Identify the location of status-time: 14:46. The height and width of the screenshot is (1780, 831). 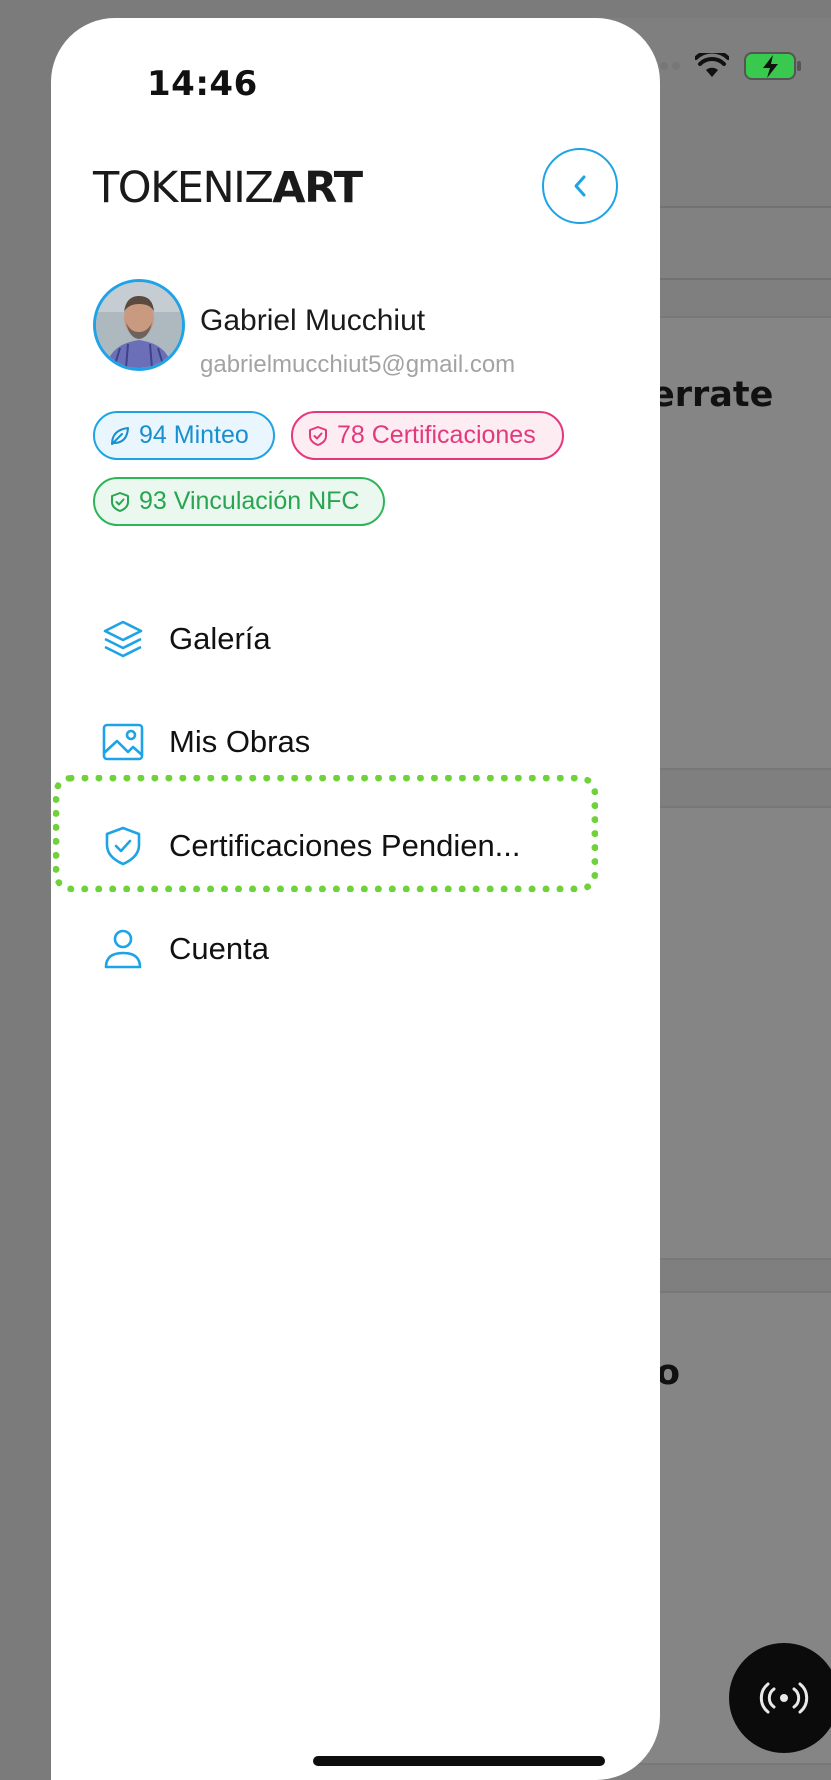
(202, 84).